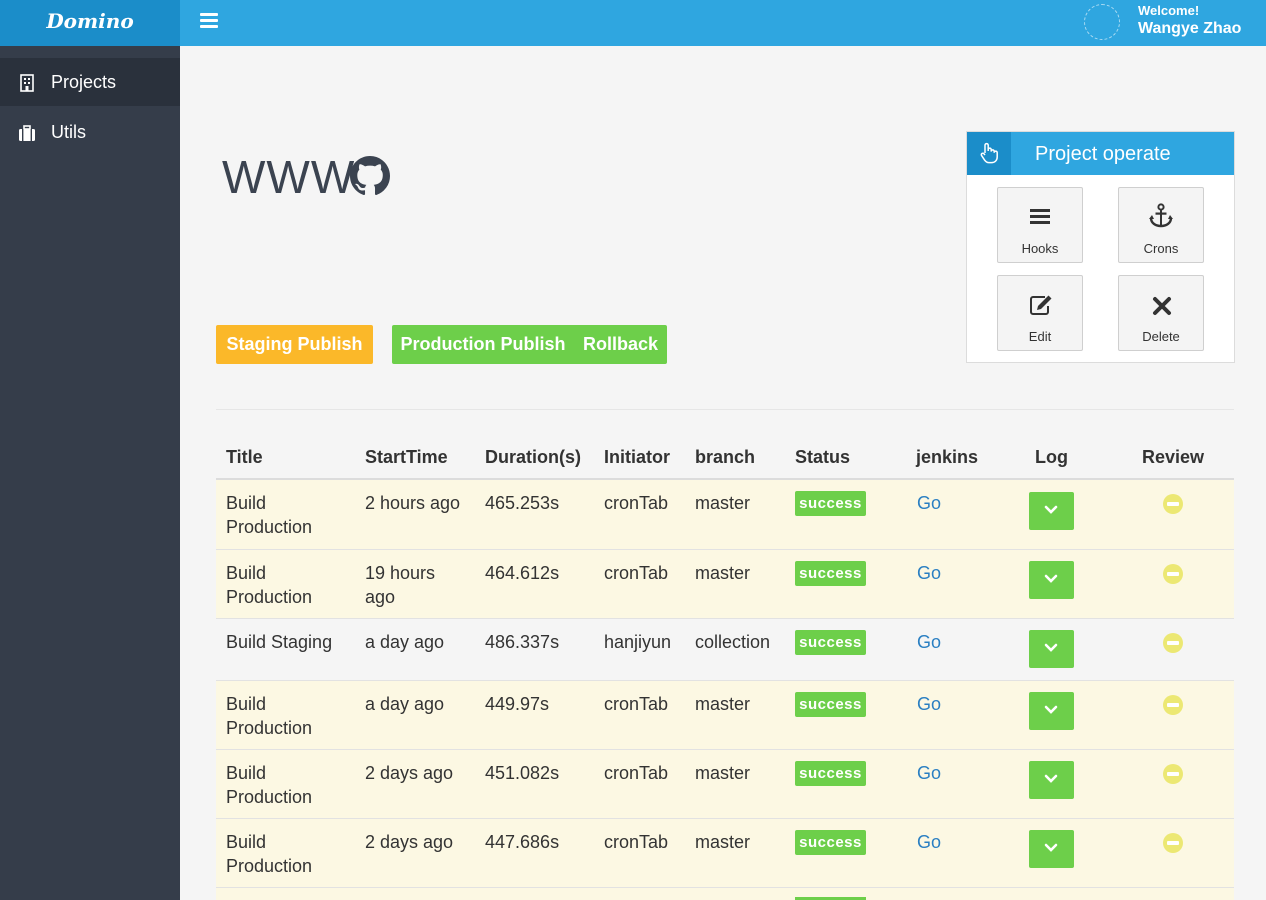 Image resolution: width=1266 pixels, height=900 pixels. What do you see at coordinates (620, 344) in the screenshot?
I see `rollback-button: Rollback` at bounding box center [620, 344].